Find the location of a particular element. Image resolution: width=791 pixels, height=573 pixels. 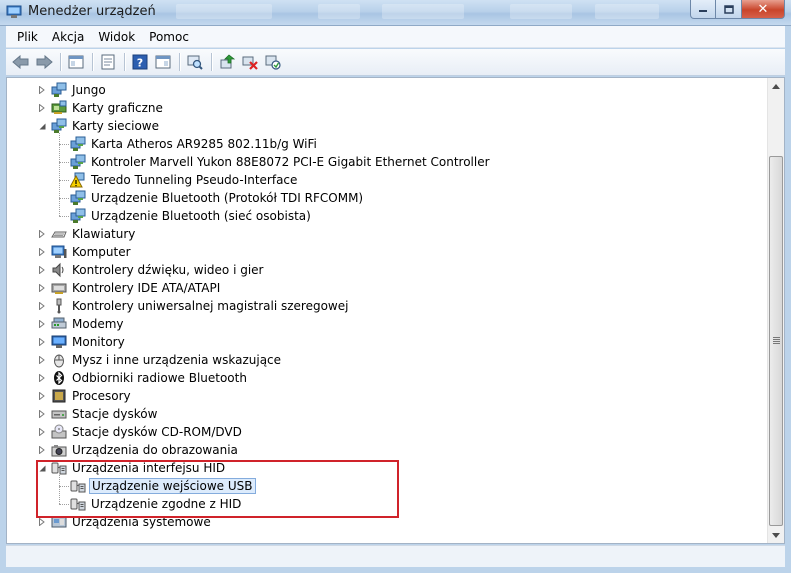

console-tree-button is located at coordinates (76, 62).